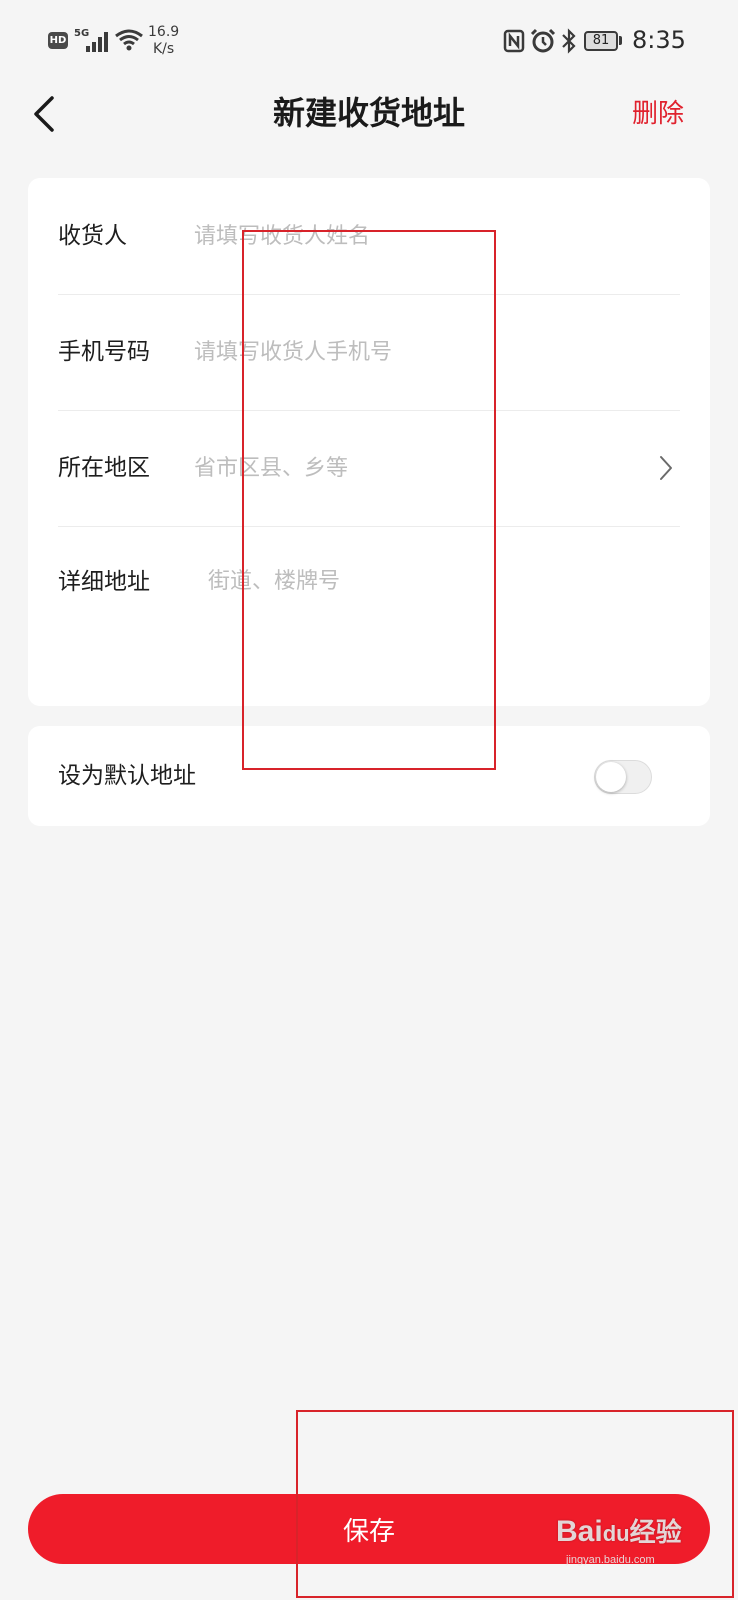 This screenshot has width=738, height=1600. What do you see at coordinates (163, 49) in the screenshot?
I see `speed-unit: K/s` at bounding box center [163, 49].